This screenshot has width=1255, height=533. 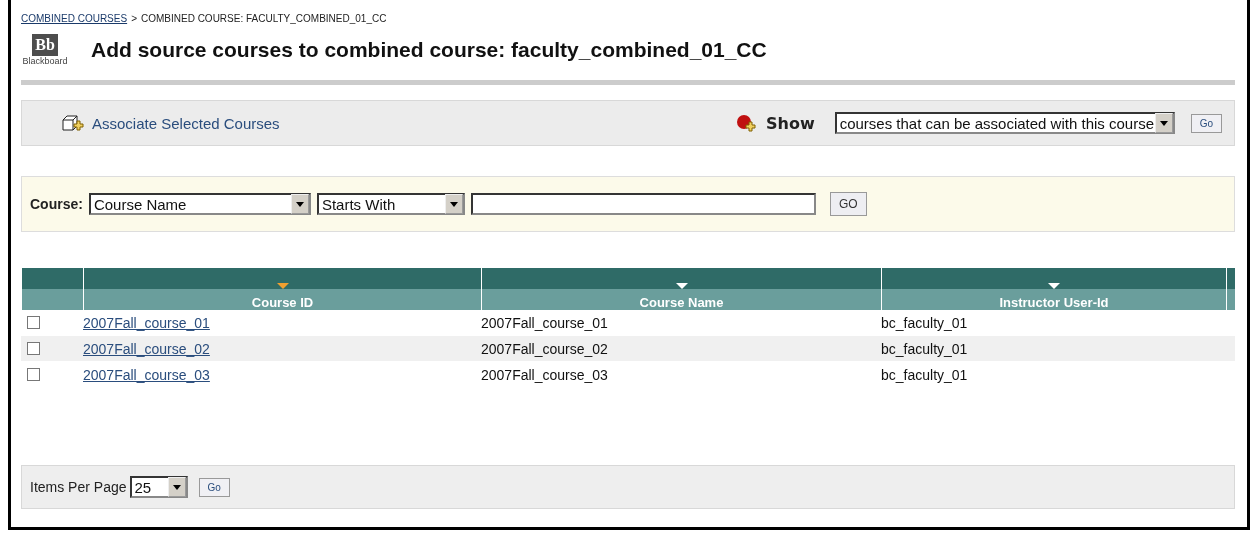 What do you see at coordinates (390, 204) in the screenshot?
I see `operator-select: Starts With` at bounding box center [390, 204].